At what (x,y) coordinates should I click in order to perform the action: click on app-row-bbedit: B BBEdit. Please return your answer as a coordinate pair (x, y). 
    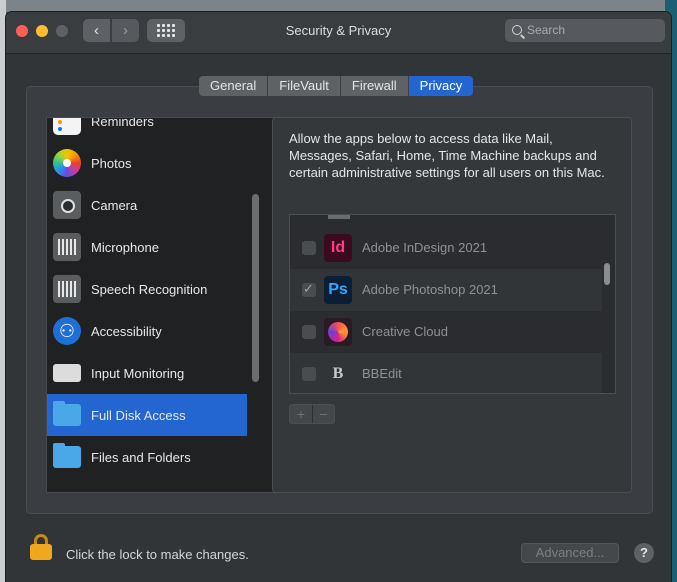
    Looking at the image, I should click on (446, 373).